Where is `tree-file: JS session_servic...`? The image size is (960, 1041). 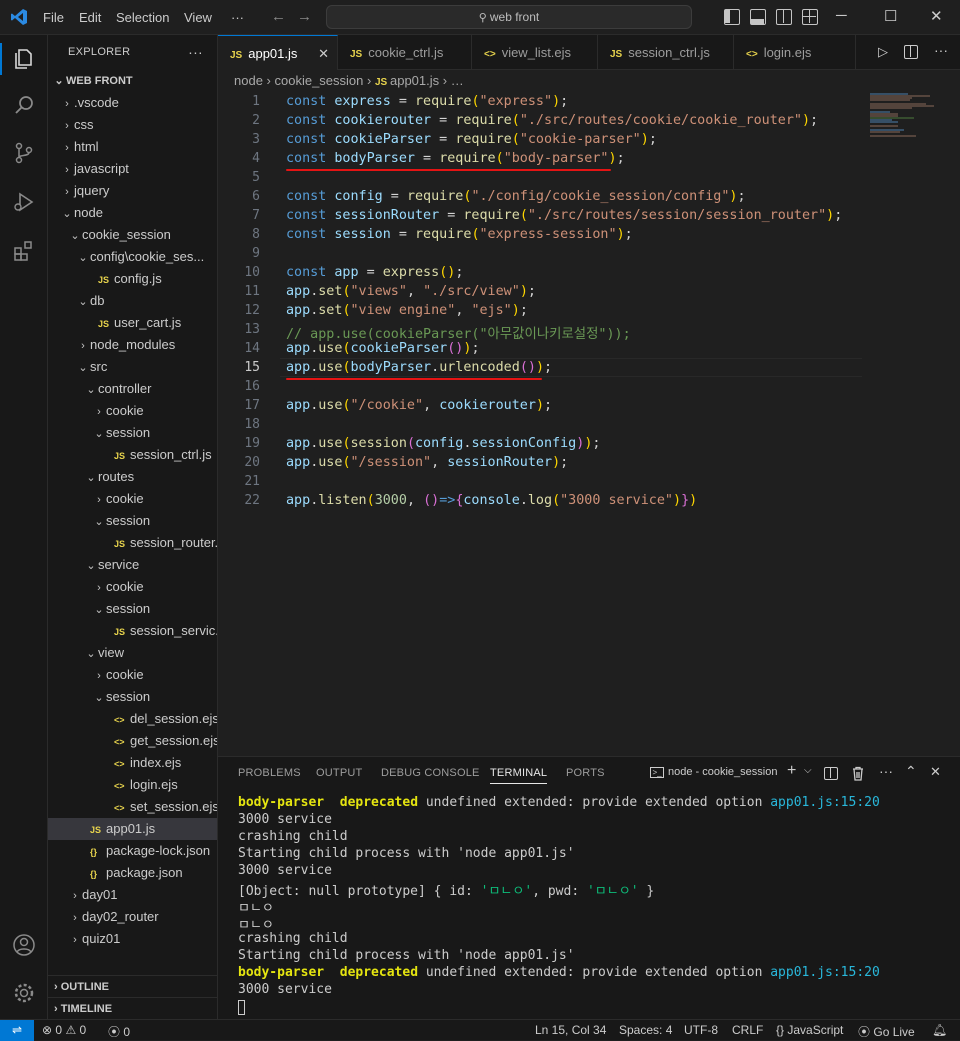 tree-file: JS session_servic... is located at coordinates (132, 631).